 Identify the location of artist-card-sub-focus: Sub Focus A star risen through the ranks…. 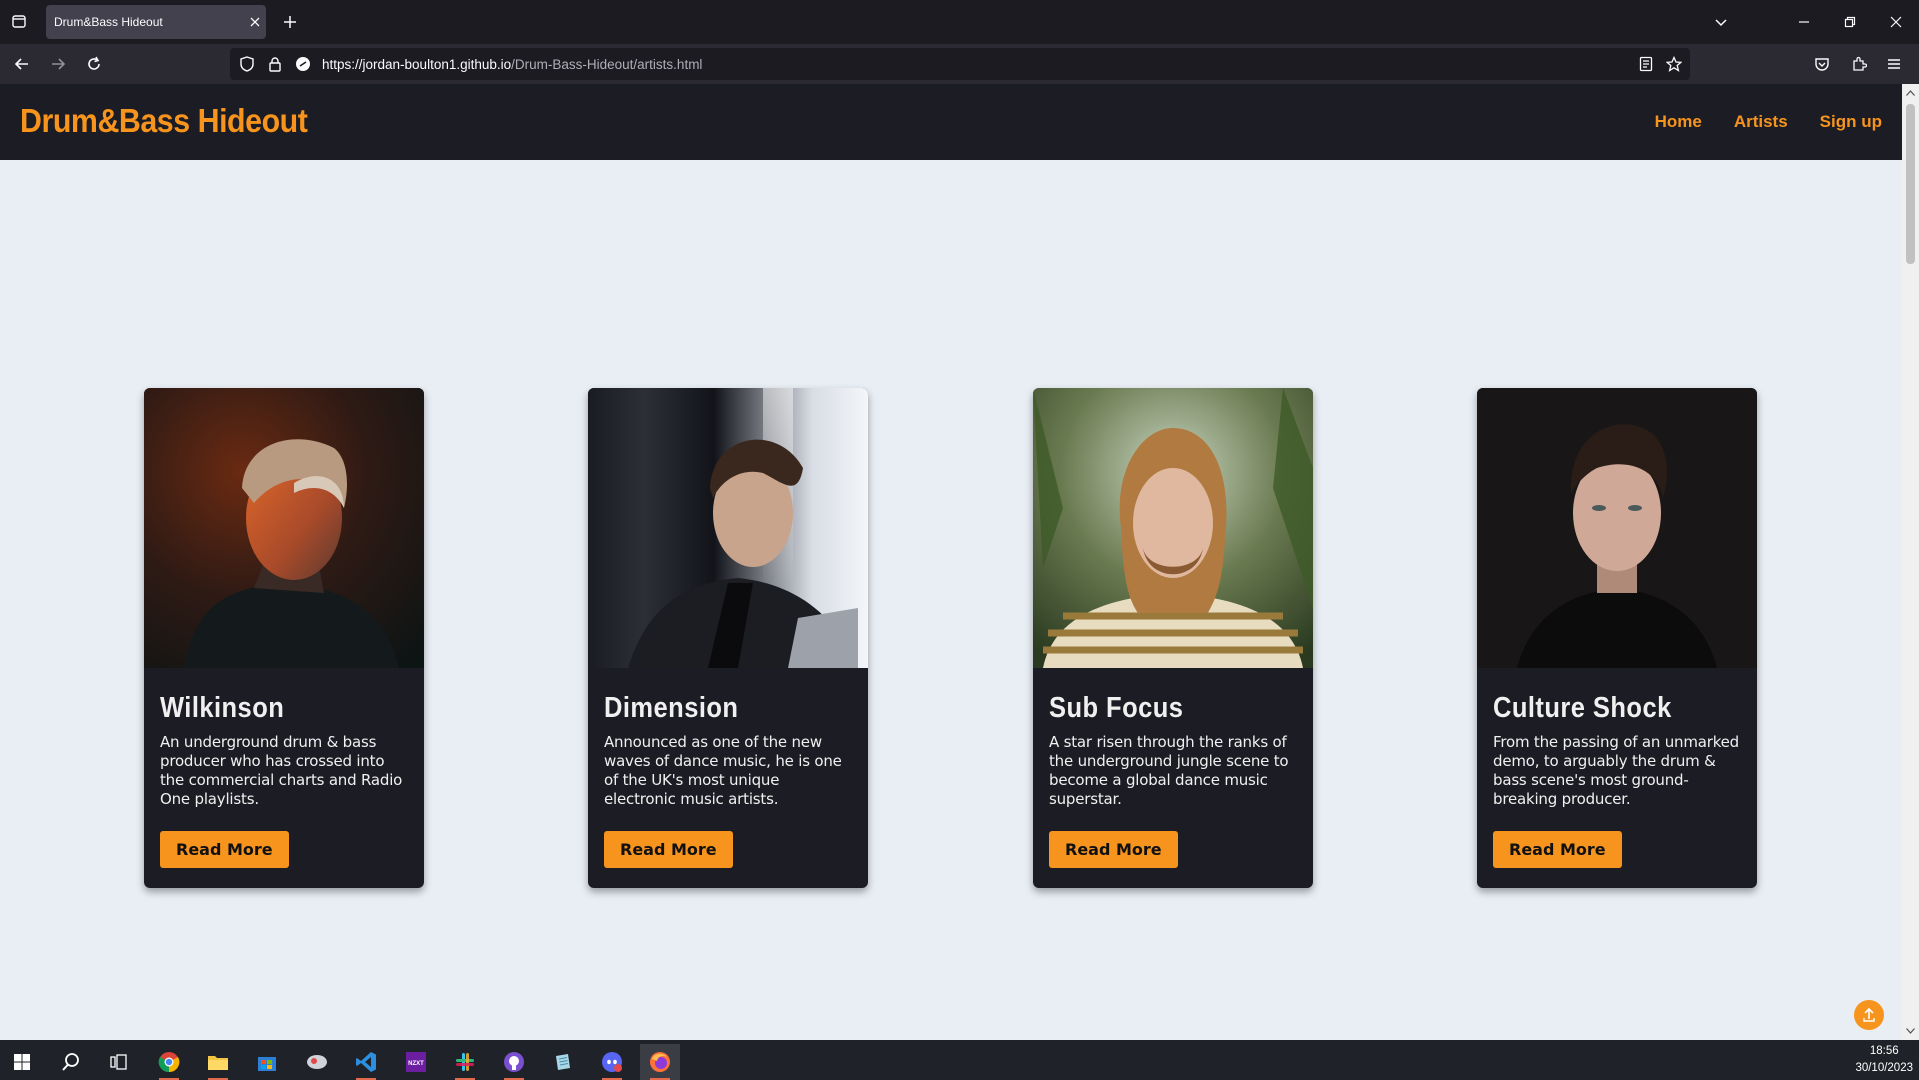
(1173, 638).